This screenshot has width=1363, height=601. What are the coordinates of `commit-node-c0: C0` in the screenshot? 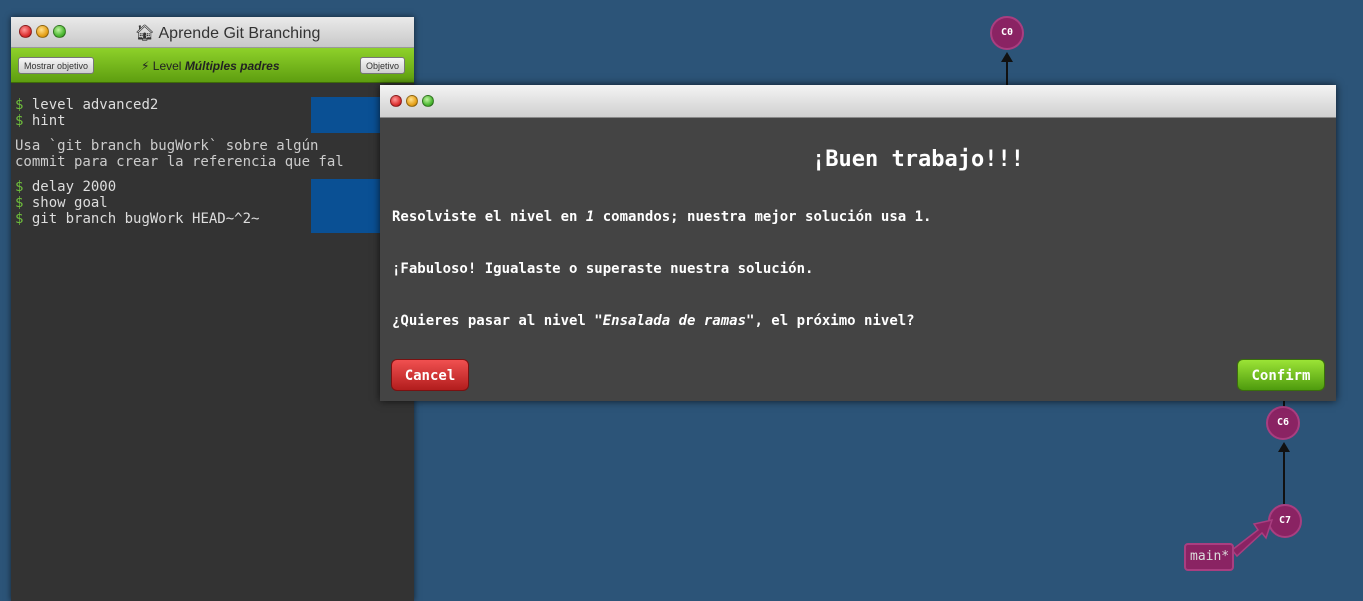 It's located at (1007, 33).